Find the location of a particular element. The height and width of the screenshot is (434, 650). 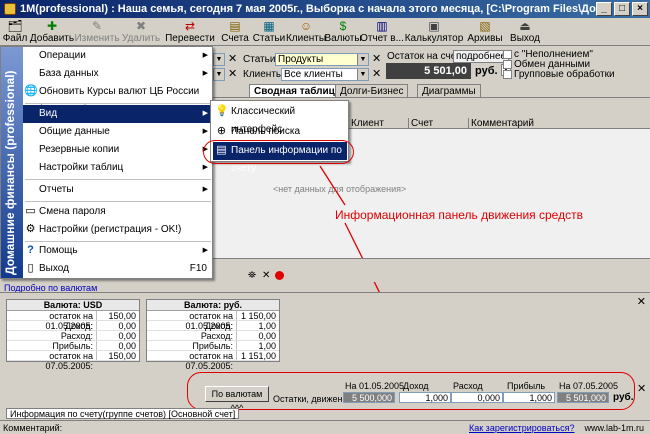

site-text: www.lab-1m.ru is located at coordinates (614, 427).